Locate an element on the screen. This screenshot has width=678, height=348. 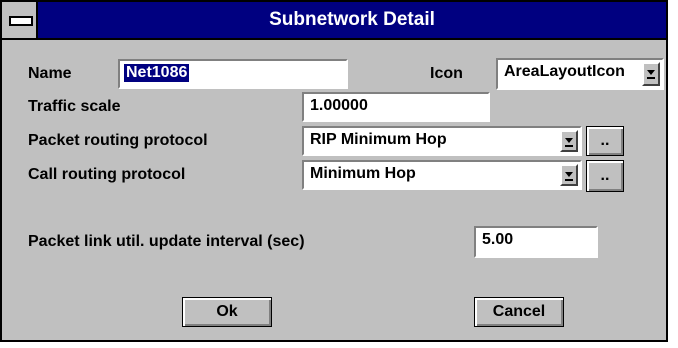
traffic-scale-label: Traffic scale is located at coordinates (74, 106).